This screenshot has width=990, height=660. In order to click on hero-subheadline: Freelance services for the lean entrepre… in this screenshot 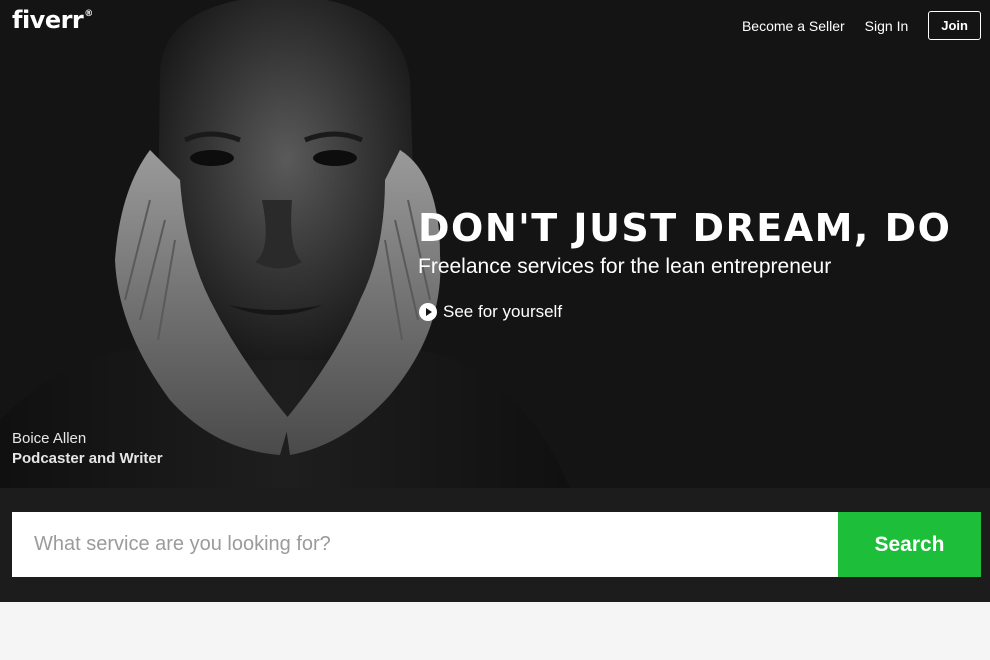, I will do `click(625, 266)`.